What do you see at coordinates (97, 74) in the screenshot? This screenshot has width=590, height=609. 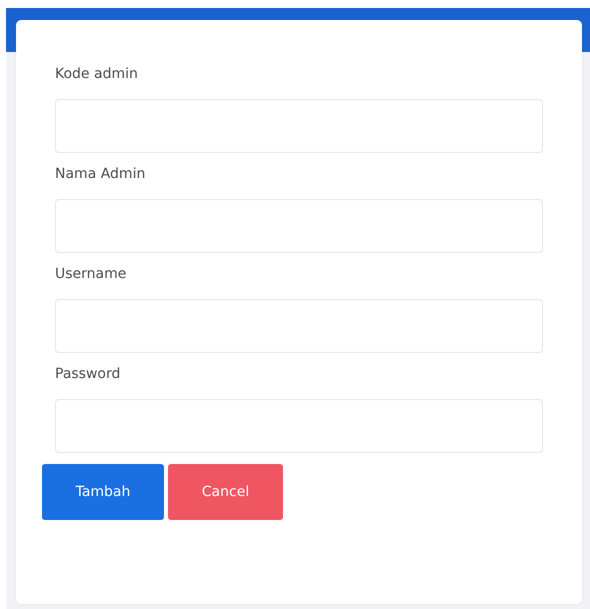 I see `field-label: Kode admin` at bounding box center [97, 74].